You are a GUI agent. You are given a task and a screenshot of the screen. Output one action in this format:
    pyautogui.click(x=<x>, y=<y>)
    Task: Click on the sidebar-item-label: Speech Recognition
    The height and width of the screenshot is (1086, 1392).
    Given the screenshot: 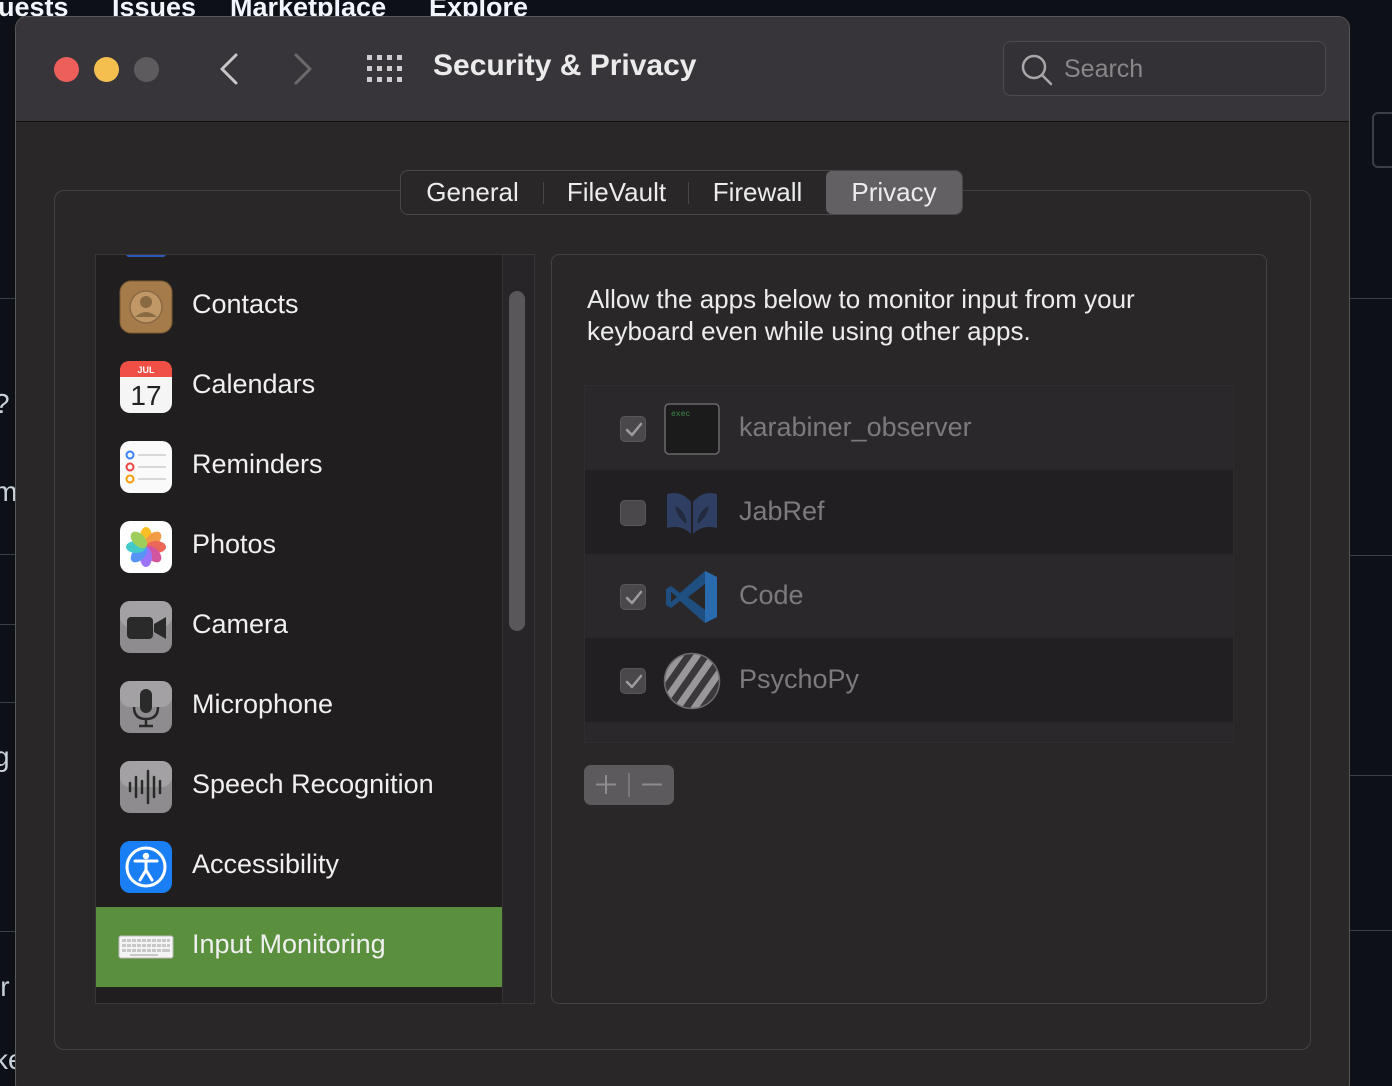 What is the action you would take?
    pyautogui.click(x=313, y=784)
    